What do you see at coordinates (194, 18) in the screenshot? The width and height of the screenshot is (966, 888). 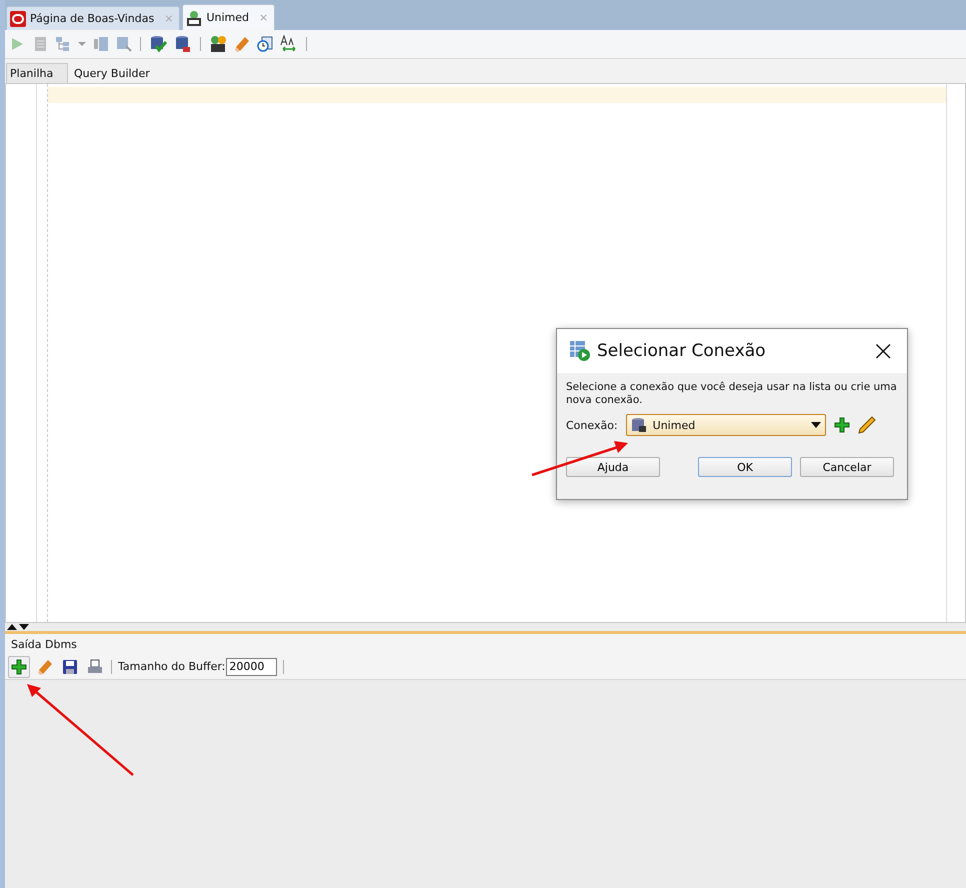 I see `sql-database-icon` at bounding box center [194, 18].